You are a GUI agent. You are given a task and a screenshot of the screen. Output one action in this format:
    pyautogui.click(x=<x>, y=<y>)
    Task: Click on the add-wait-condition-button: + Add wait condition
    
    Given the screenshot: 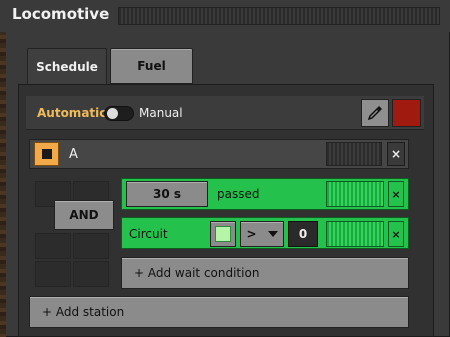 What is the action you would take?
    pyautogui.click(x=265, y=273)
    